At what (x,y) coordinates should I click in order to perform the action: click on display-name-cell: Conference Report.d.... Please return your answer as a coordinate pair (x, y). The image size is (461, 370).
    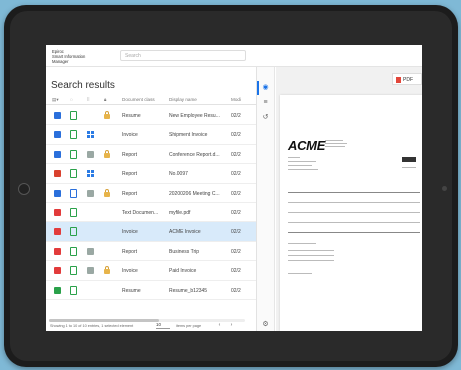
    Looking at the image, I should click on (194, 154).